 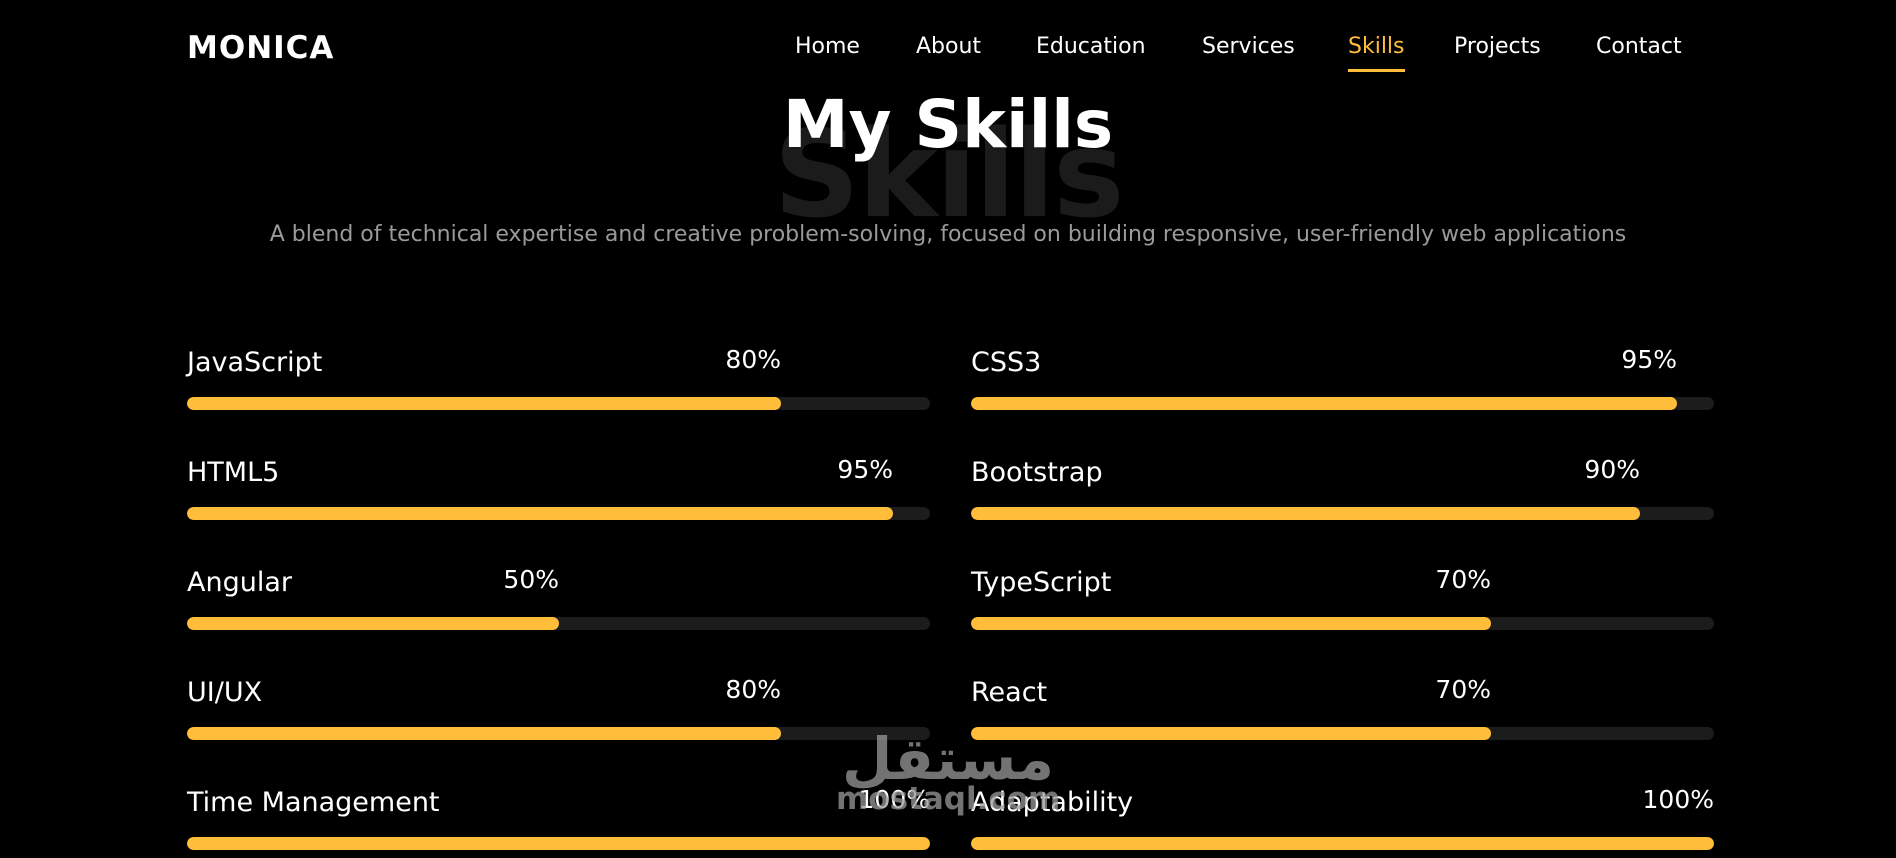 What do you see at coordinates (1006, 362) in the screenshot?
I see `skill-name: CSS3` at bounding box center [1006, 362].